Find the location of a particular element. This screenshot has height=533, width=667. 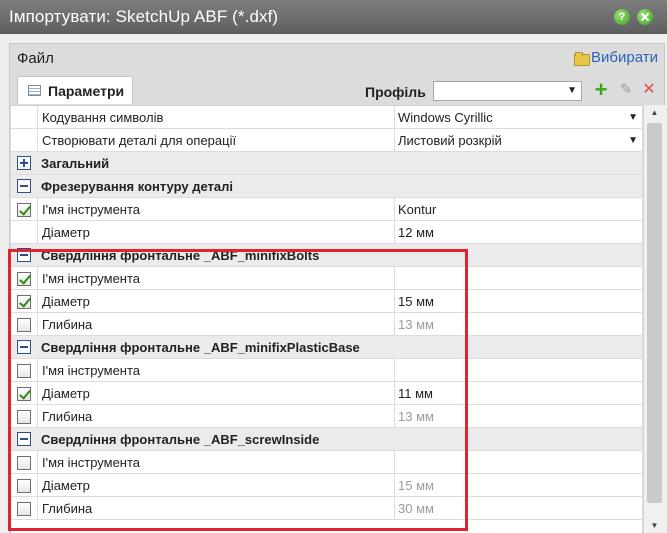

group-row: Загальний is located at coordinates (326, 163).